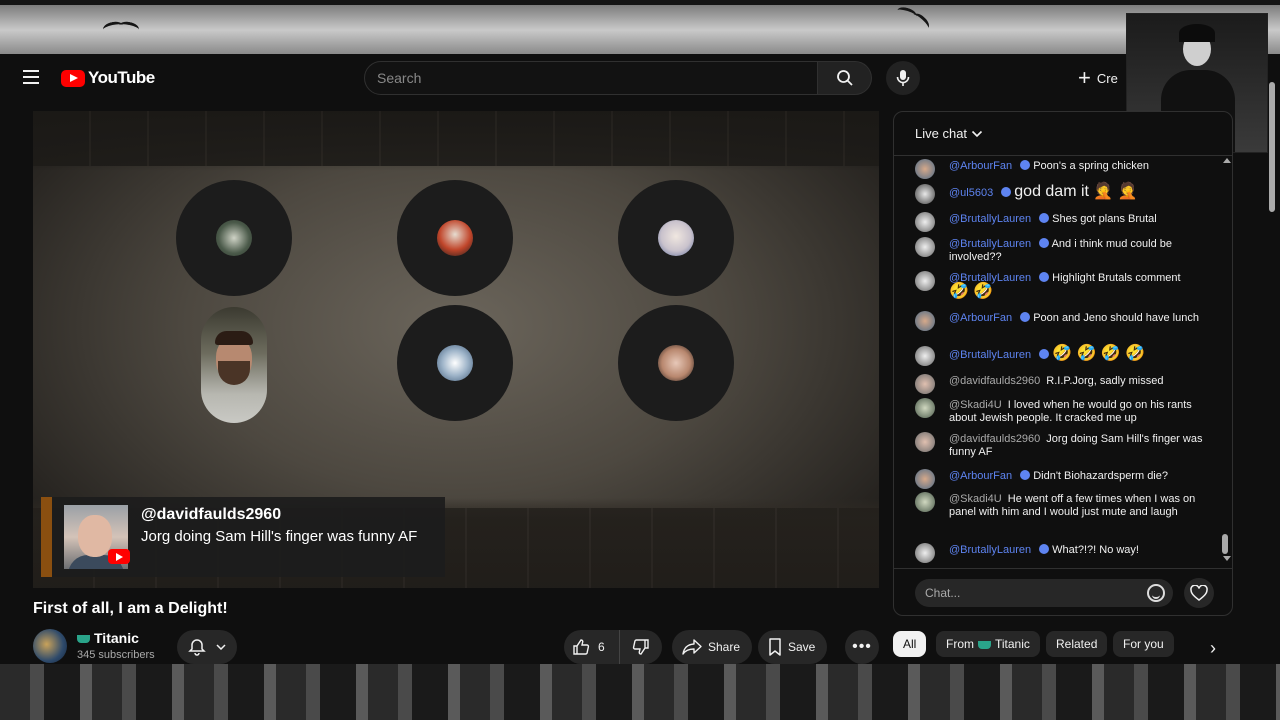 This screenshot has width=1280, height=720. Describe the element at coordinates (221, 647) in the screenshot. I see `chevron-down-icon` at that location.